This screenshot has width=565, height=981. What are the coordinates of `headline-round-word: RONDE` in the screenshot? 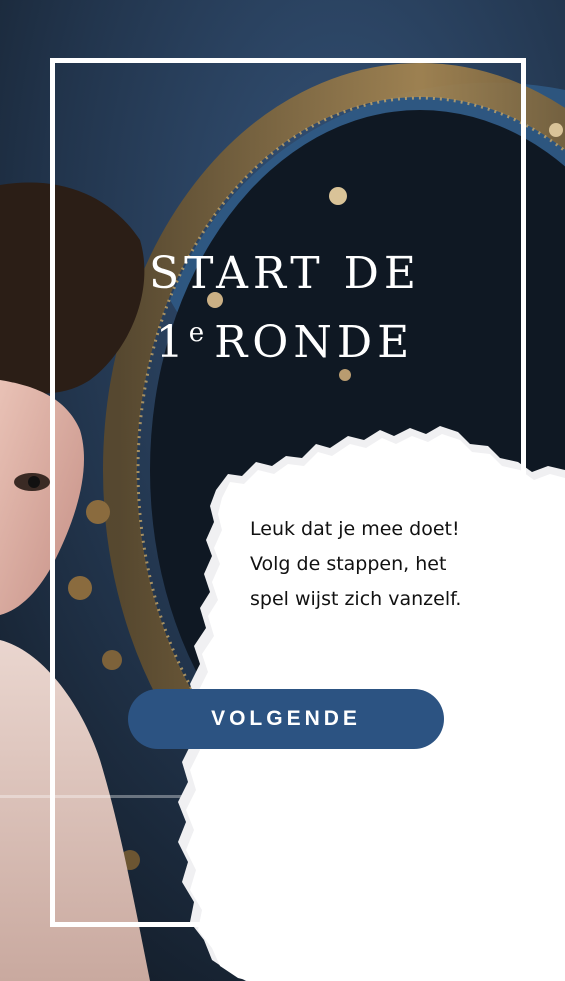 It's located at (314, 342).